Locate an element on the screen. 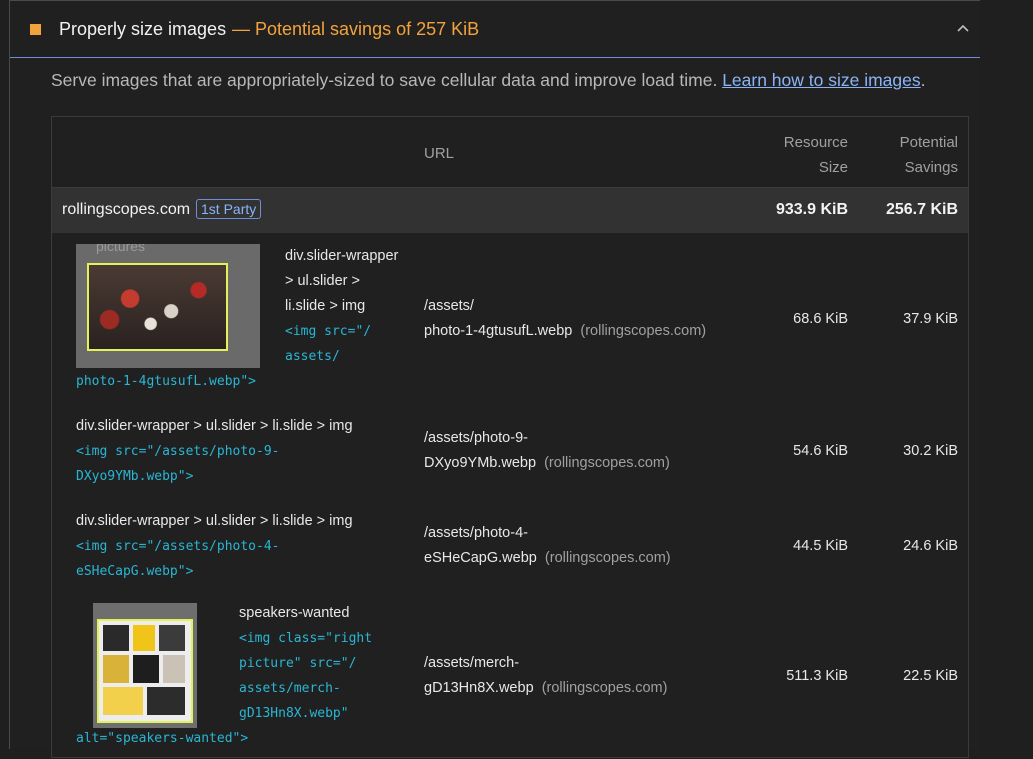 The image size is (1033, 759). node-snippet: <img class="right is located at coordinates (306, 638).